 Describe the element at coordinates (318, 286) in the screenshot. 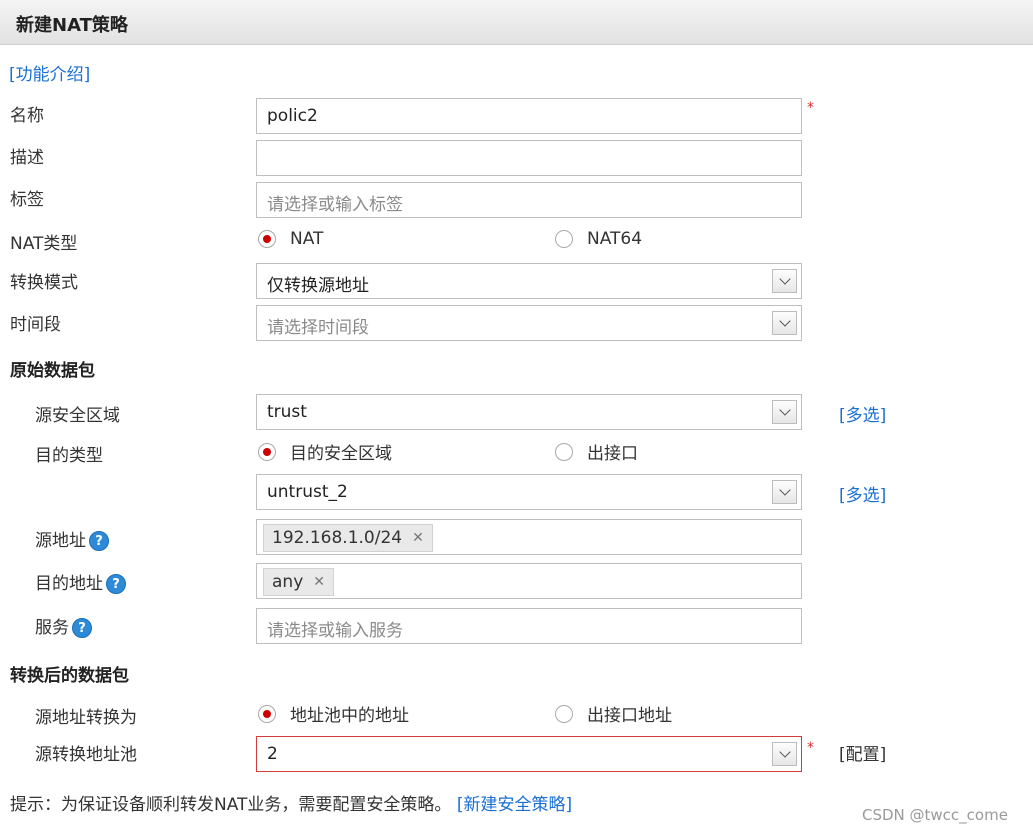

I see `mode-value: 仅转换源地址` at that location.